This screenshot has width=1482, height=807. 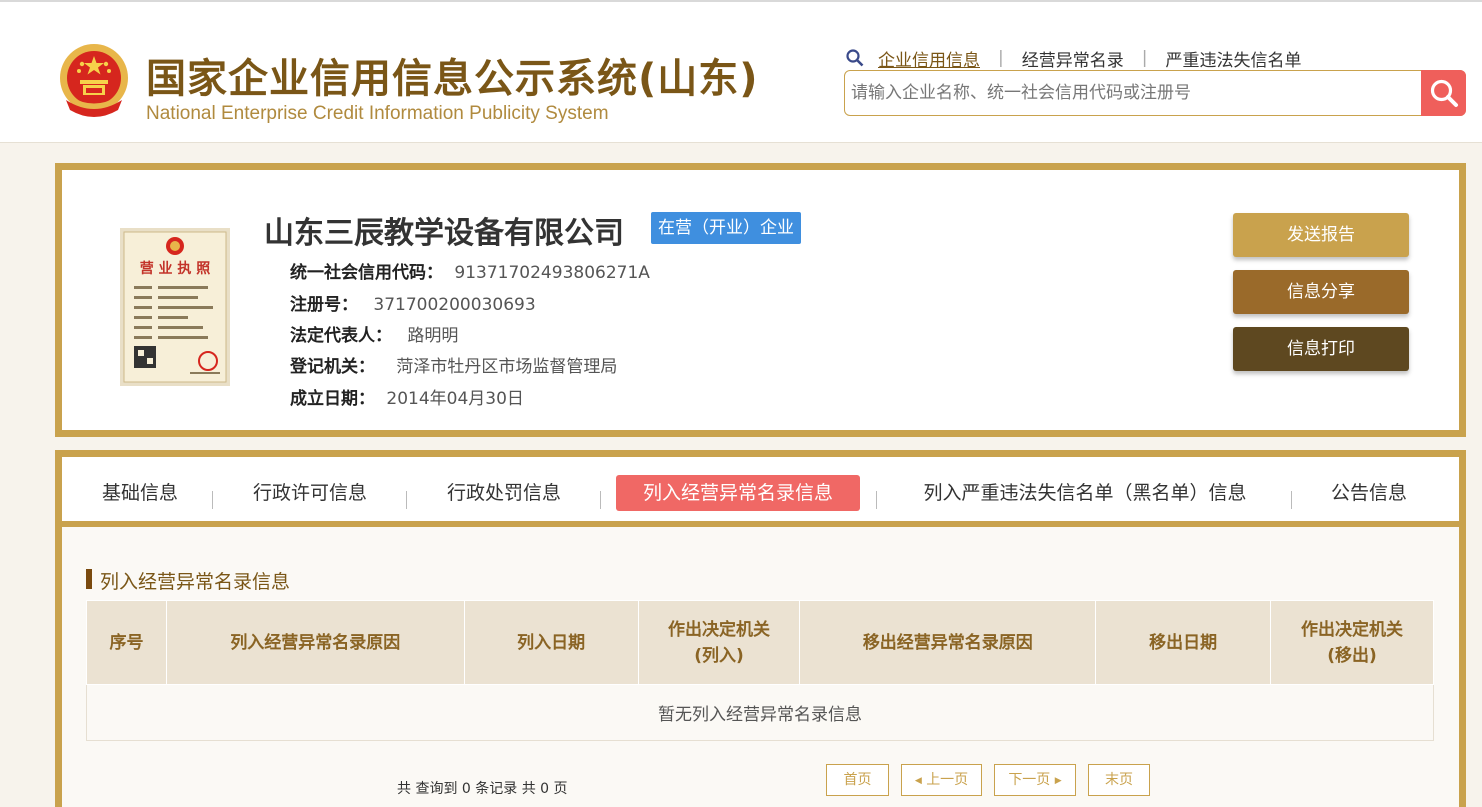 What do you see at coordinates (452, 79) in the screenshot?
I see `site-title: 国家企业信用信息公示系统(山东)` at bounding box center [452, 79].